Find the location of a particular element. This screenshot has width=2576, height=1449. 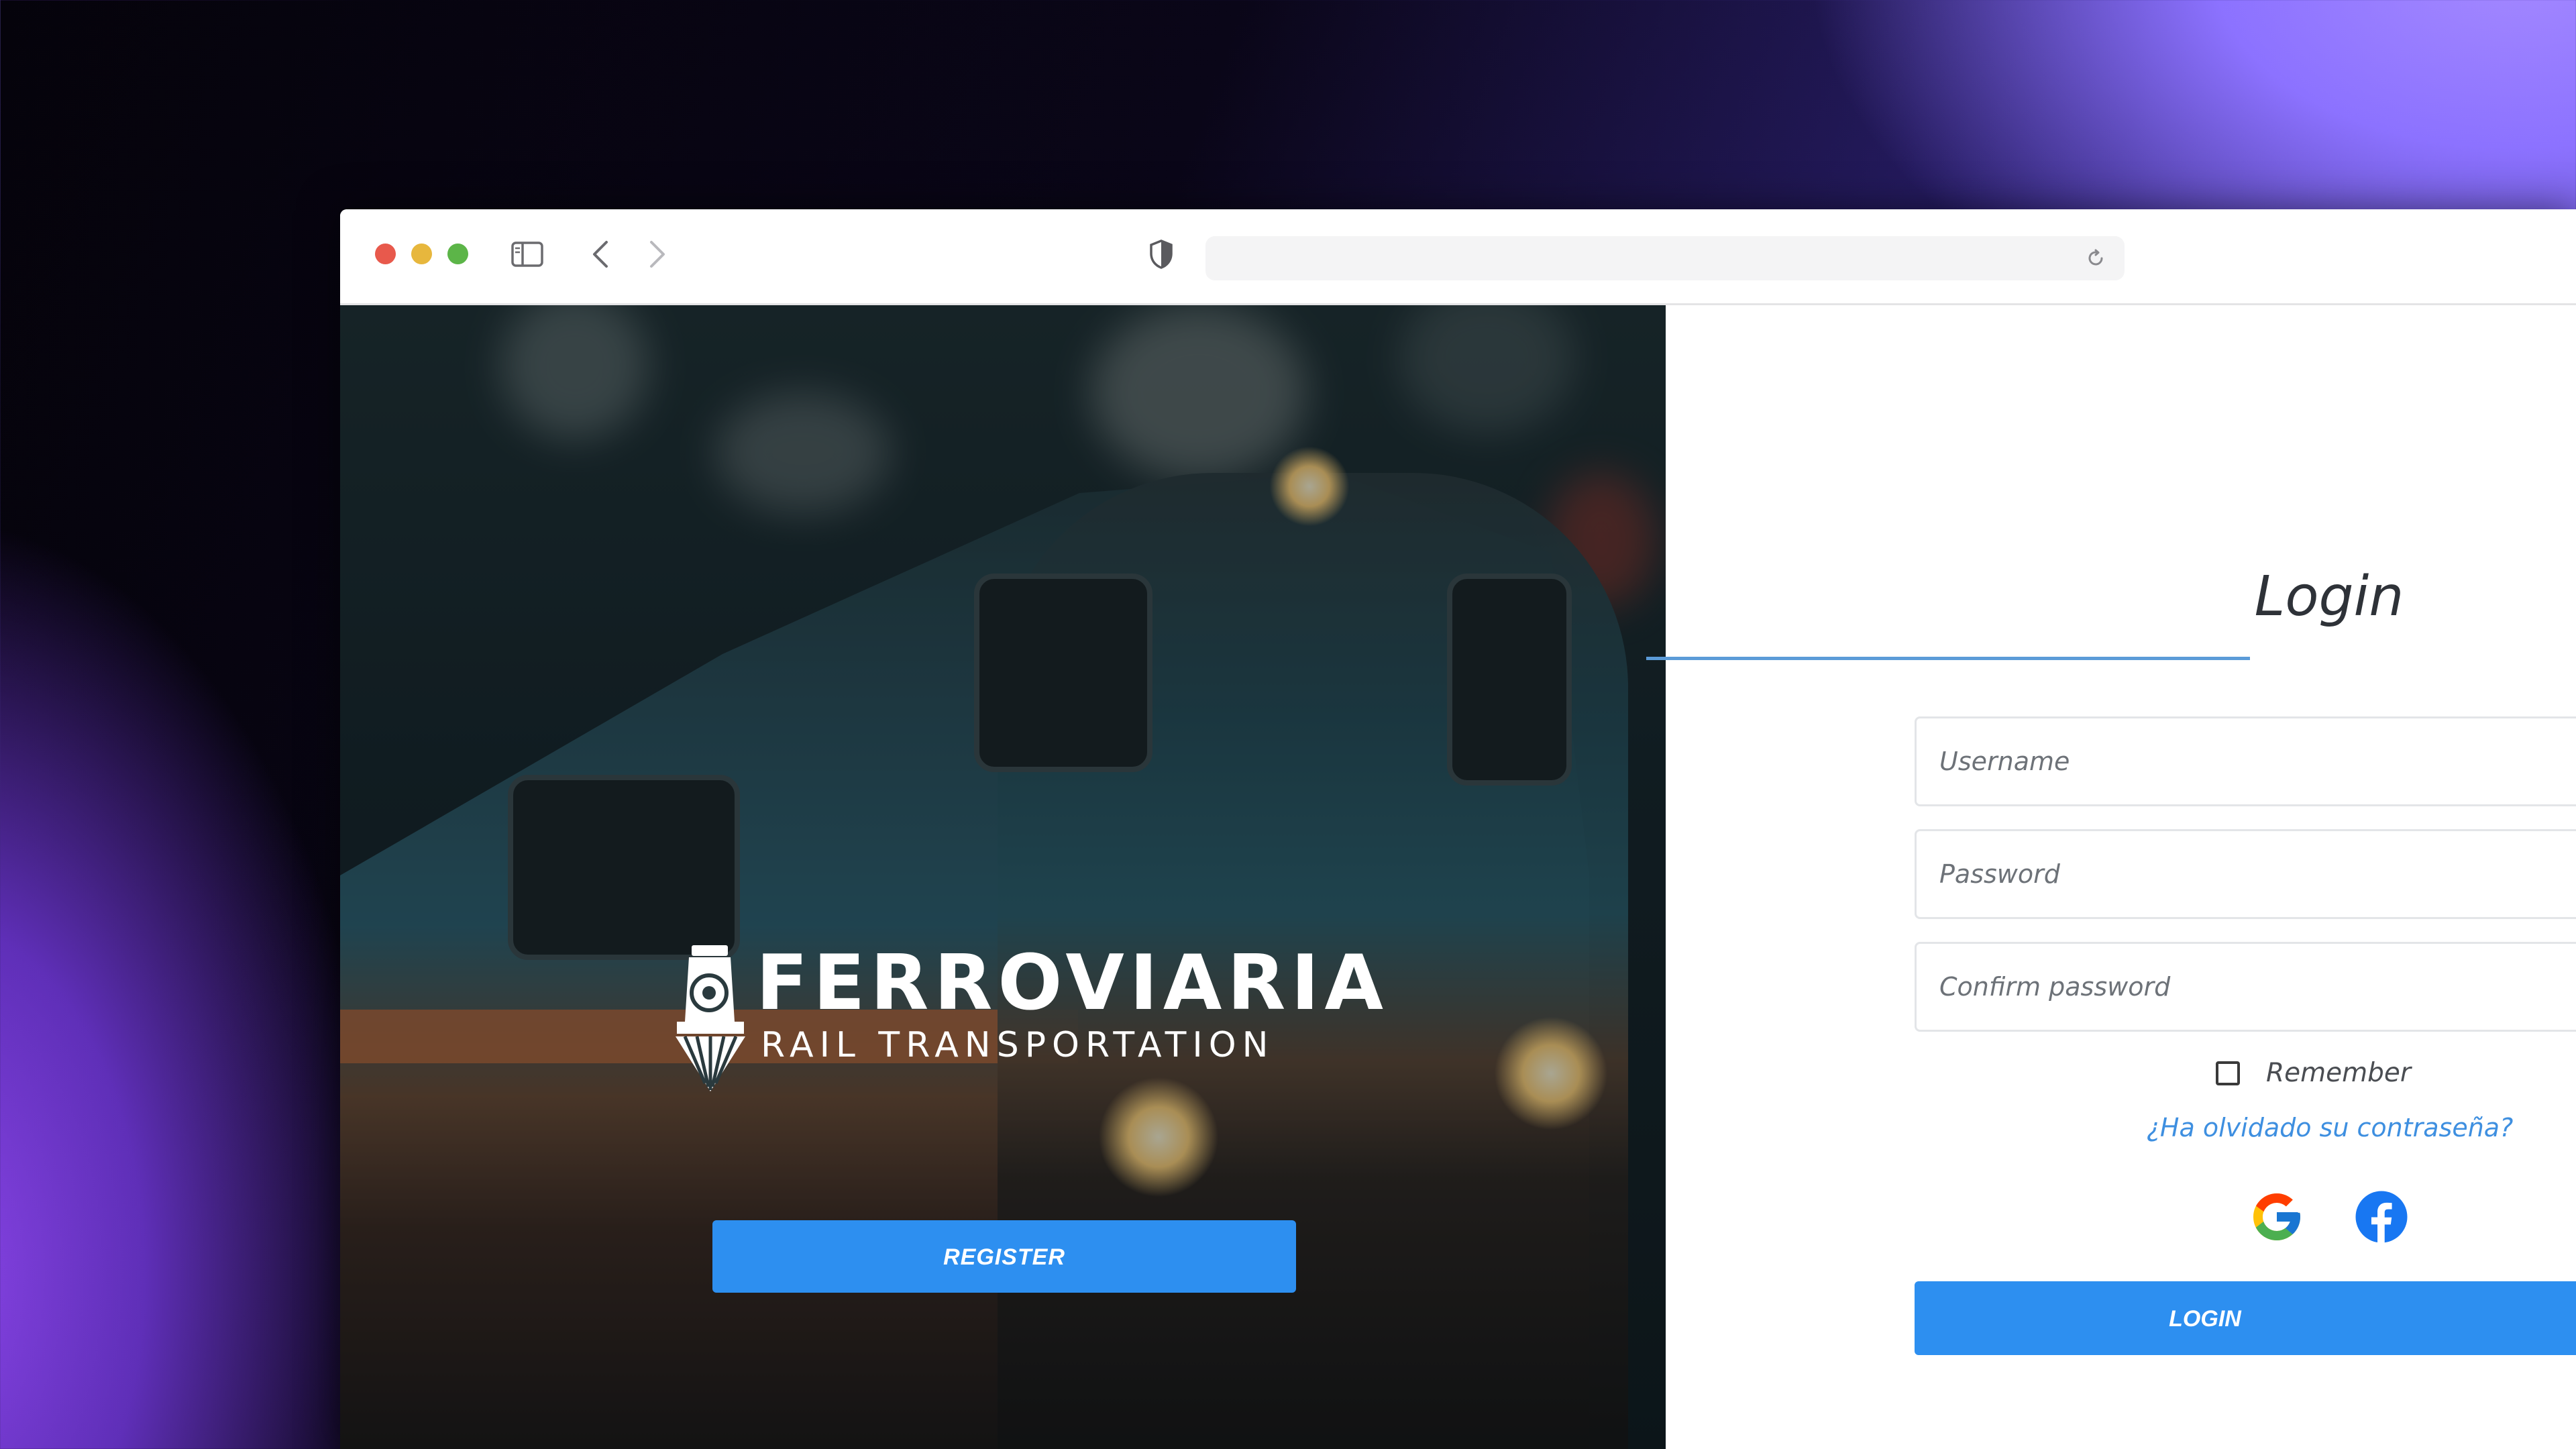

confirm-password-input is located at coordinates (2245, 987).